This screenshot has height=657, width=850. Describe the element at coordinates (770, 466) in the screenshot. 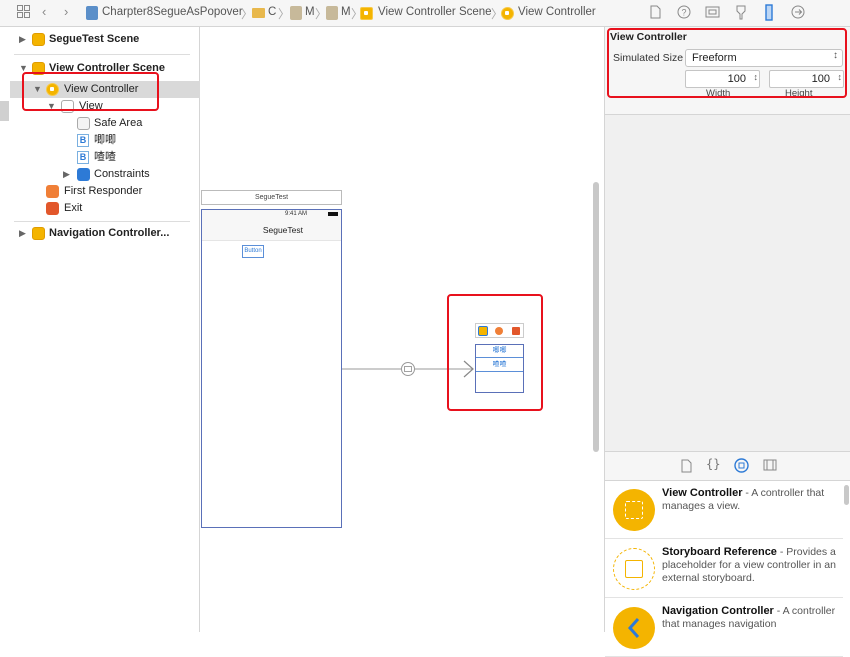

I see `media-library-icon` at that location.